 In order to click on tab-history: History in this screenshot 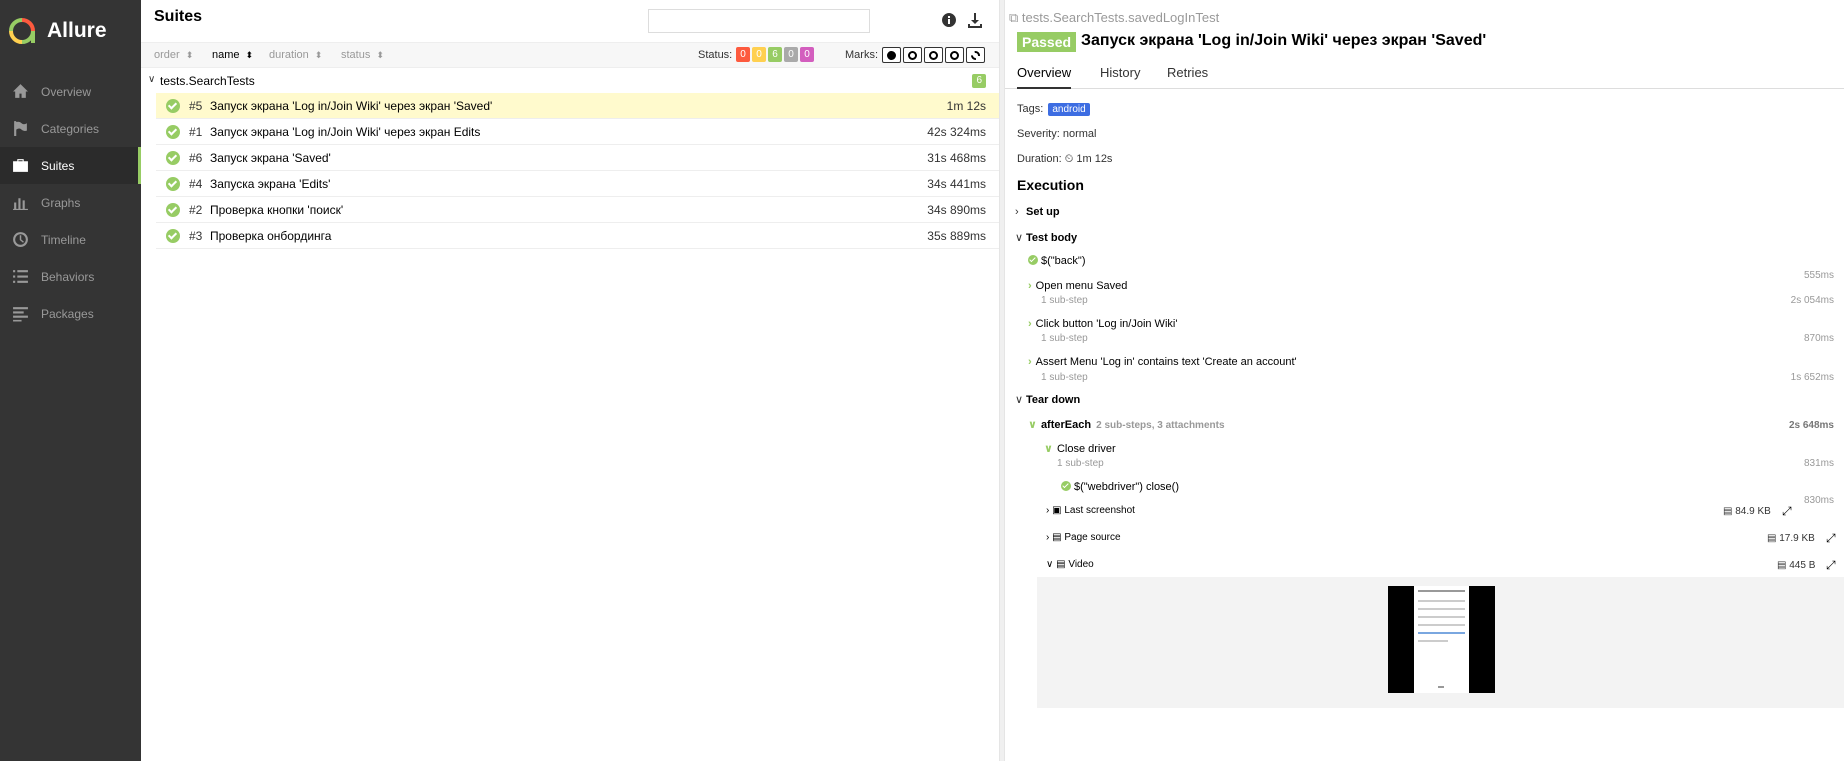, I will do `click(1120, 77)`.